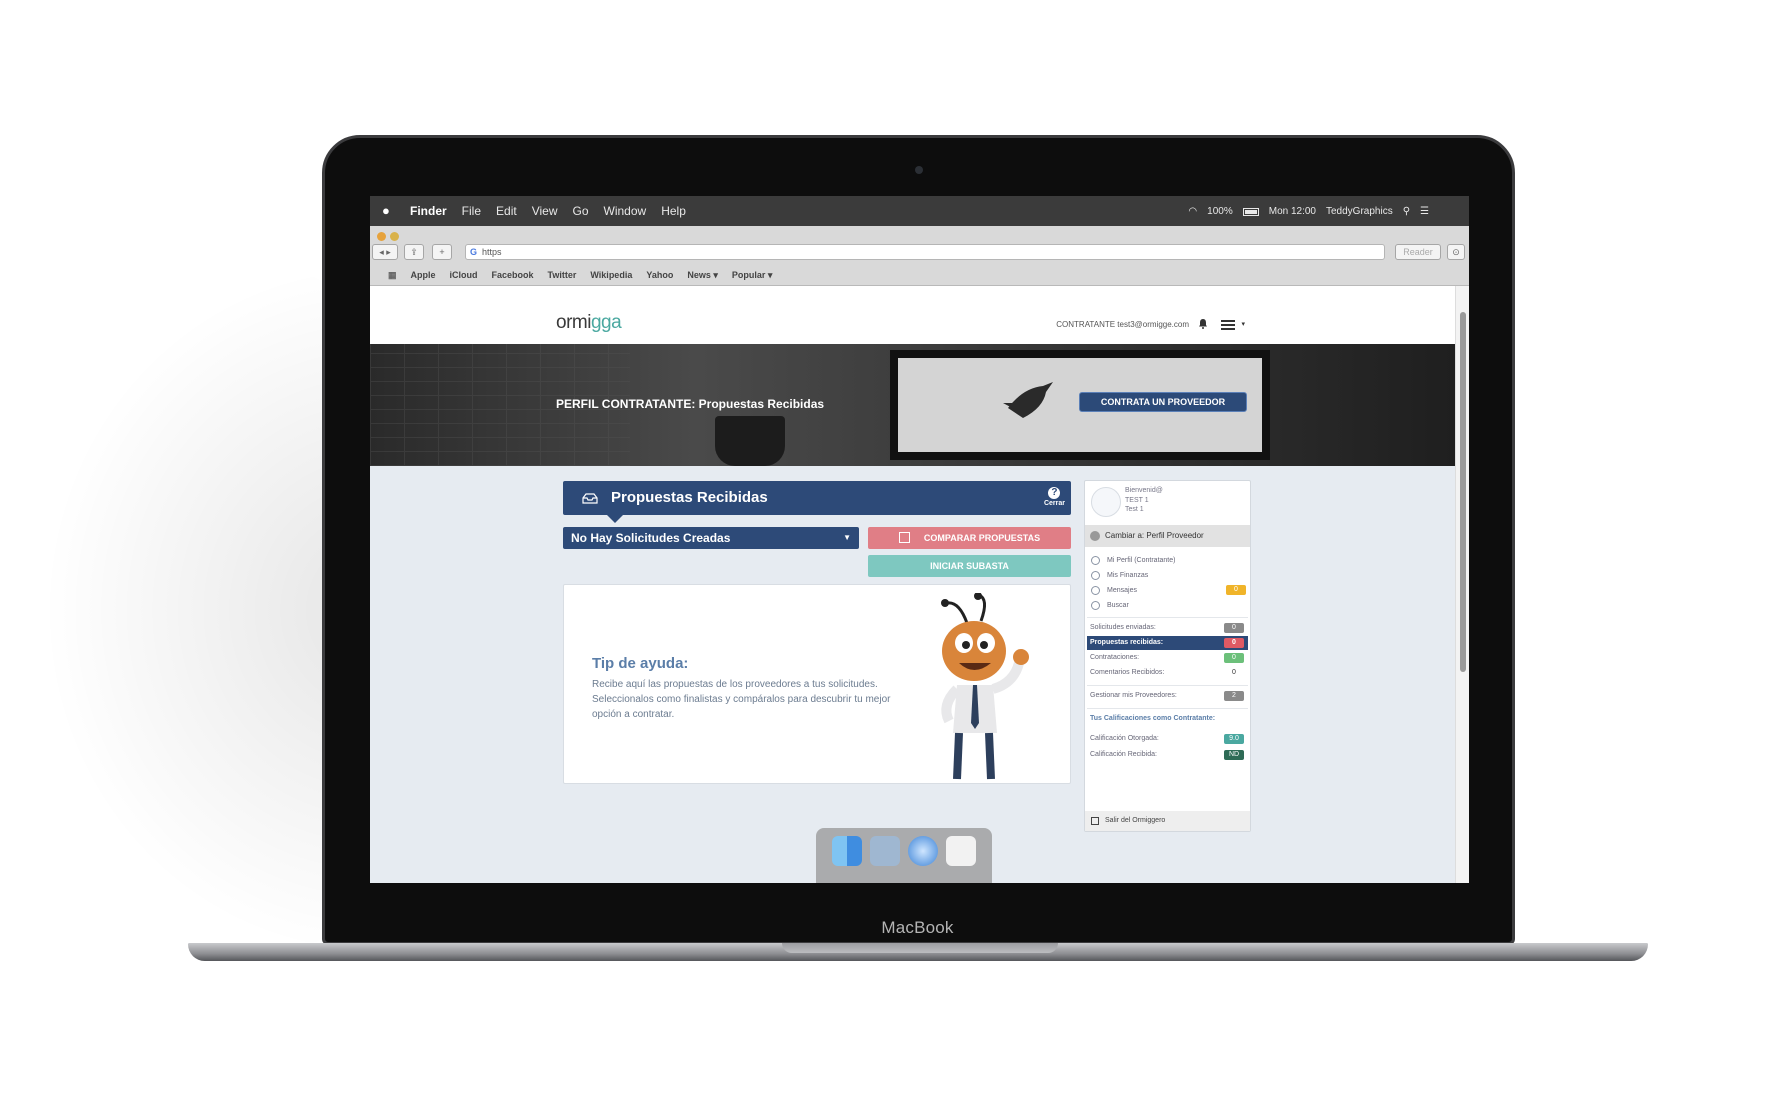  Describe the element at coordinates (1086, 324) in the screenshot. I see `user-role: CONTRATANTE` at that location.